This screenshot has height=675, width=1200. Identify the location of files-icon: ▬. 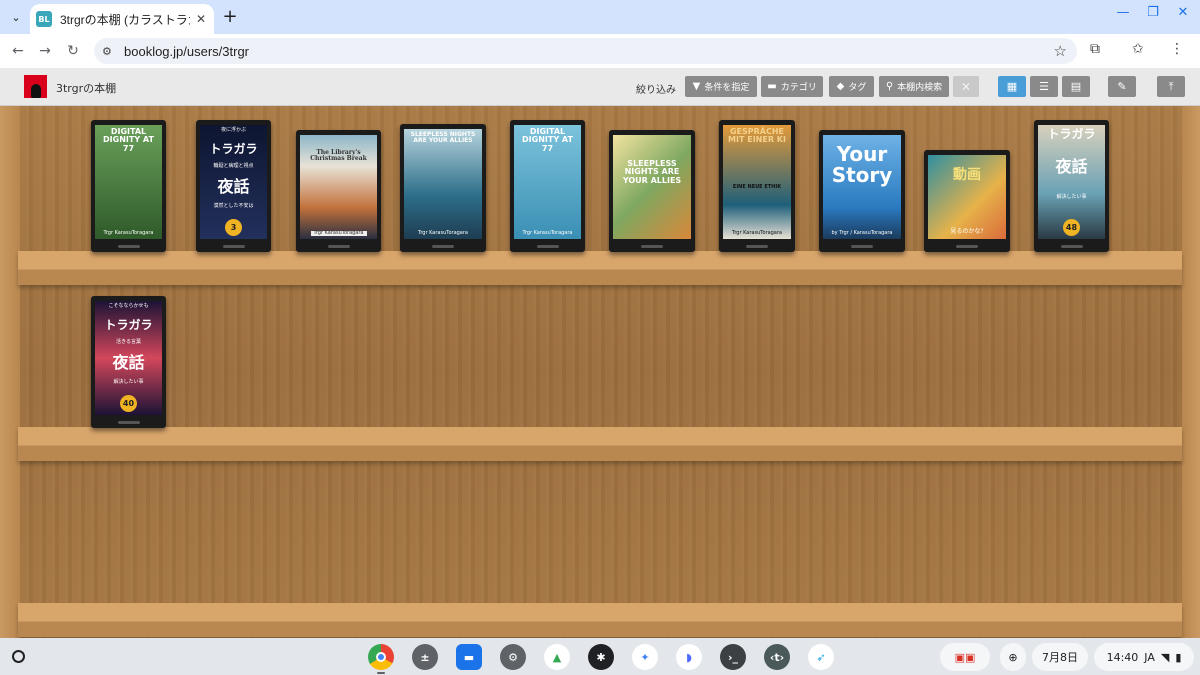
(469, 657).